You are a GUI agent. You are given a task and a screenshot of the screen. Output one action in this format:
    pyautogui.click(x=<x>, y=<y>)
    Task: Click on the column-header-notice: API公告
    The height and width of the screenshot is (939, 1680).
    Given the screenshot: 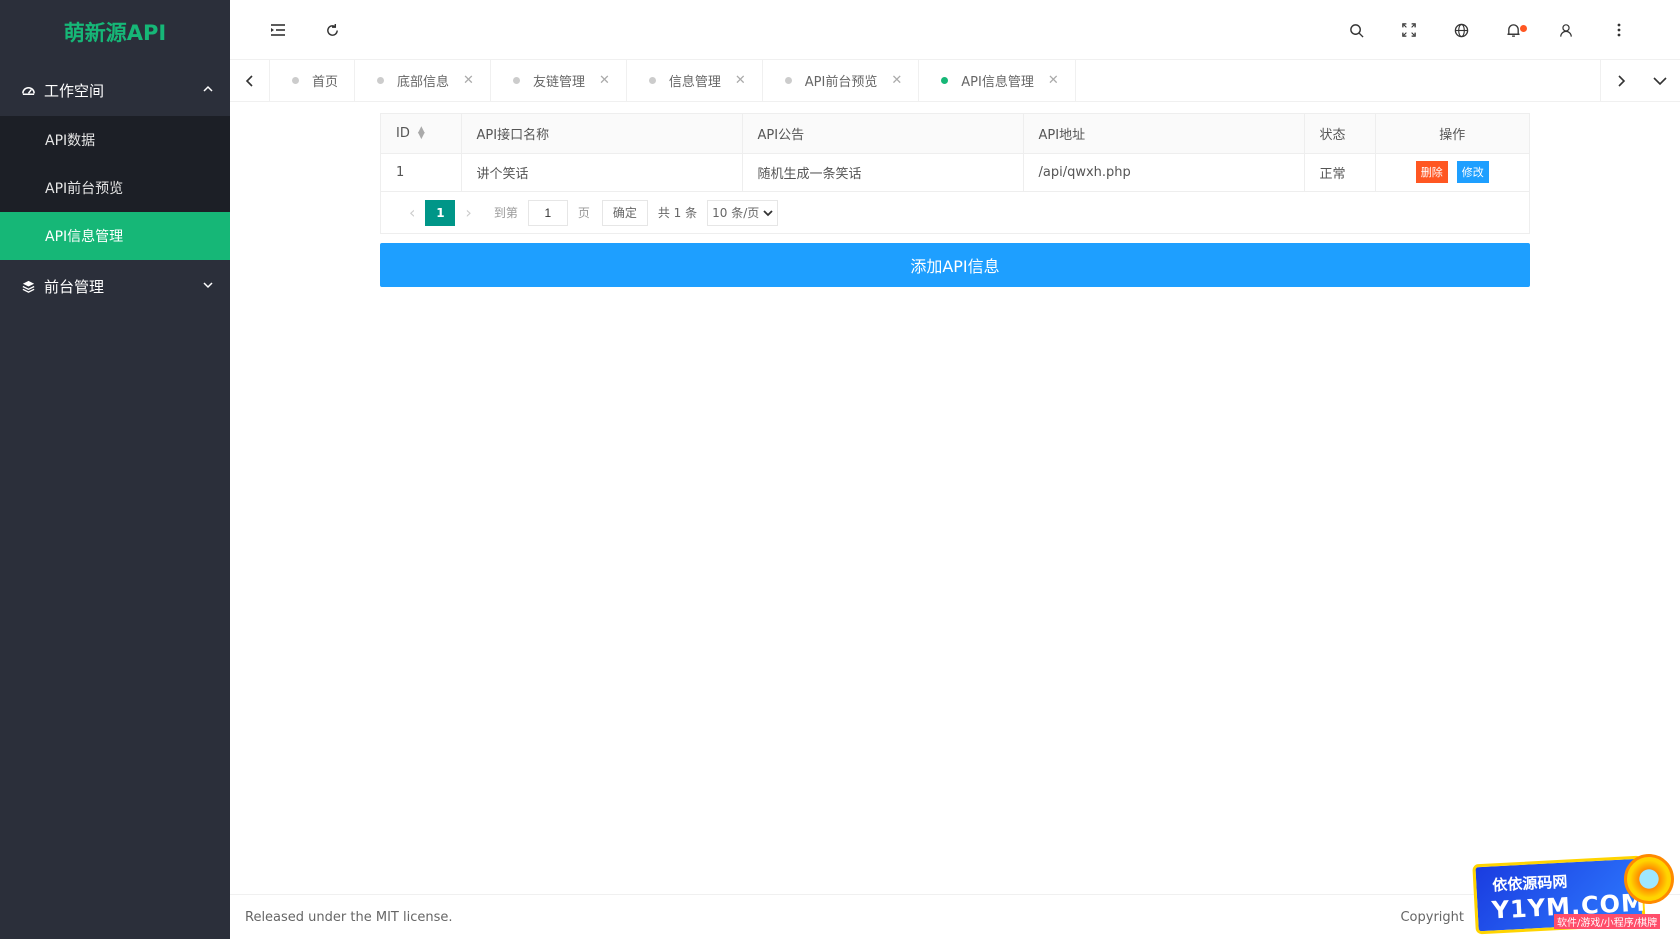 What is the action you would take?
    pyautogui.click(x=883, y=134)
    